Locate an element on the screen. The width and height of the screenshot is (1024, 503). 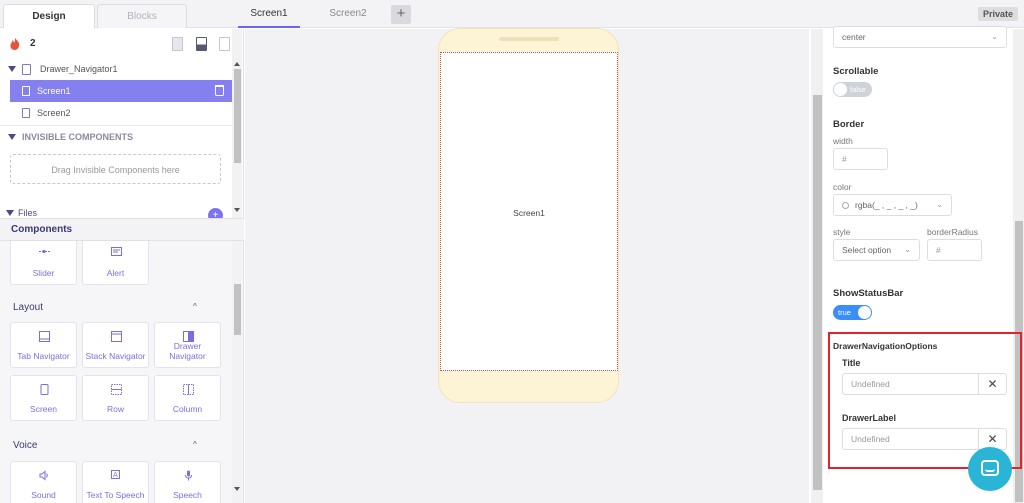
project-row: 2 is located at coordinates (116, 43).